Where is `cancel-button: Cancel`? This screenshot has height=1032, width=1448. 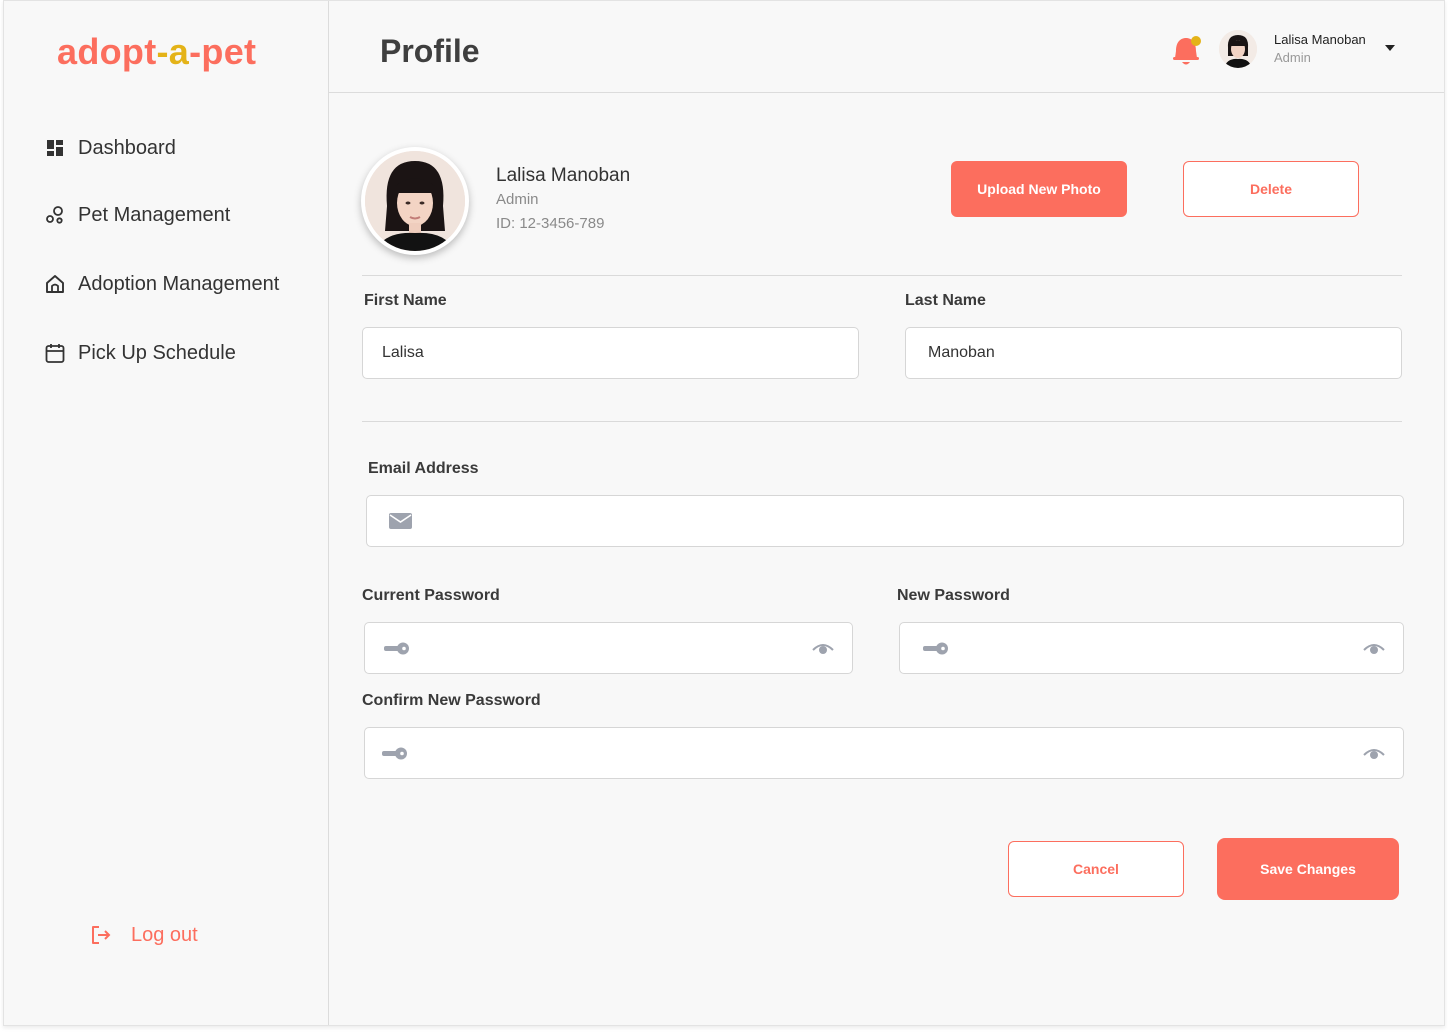
cancel-button: Cancel is located at coordinates (1096, 869).